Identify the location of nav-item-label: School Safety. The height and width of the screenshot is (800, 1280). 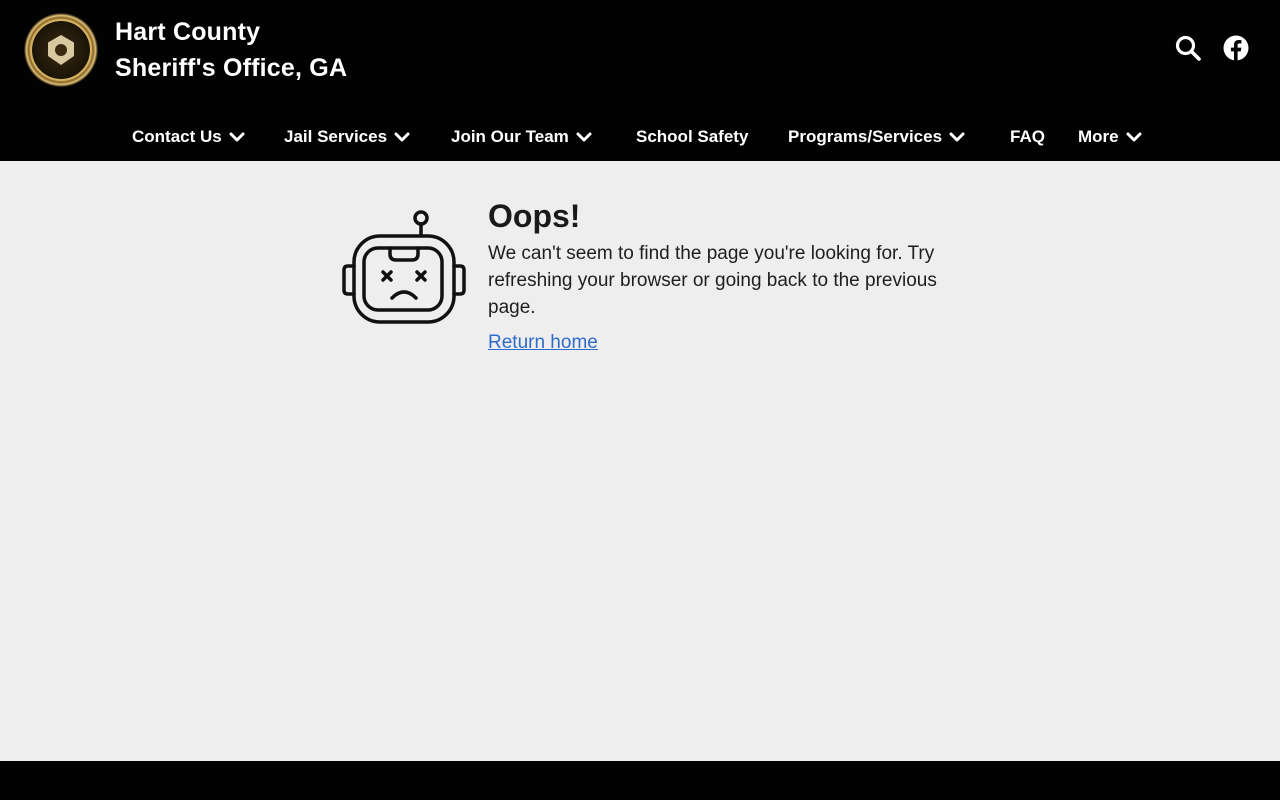
(692, 136).